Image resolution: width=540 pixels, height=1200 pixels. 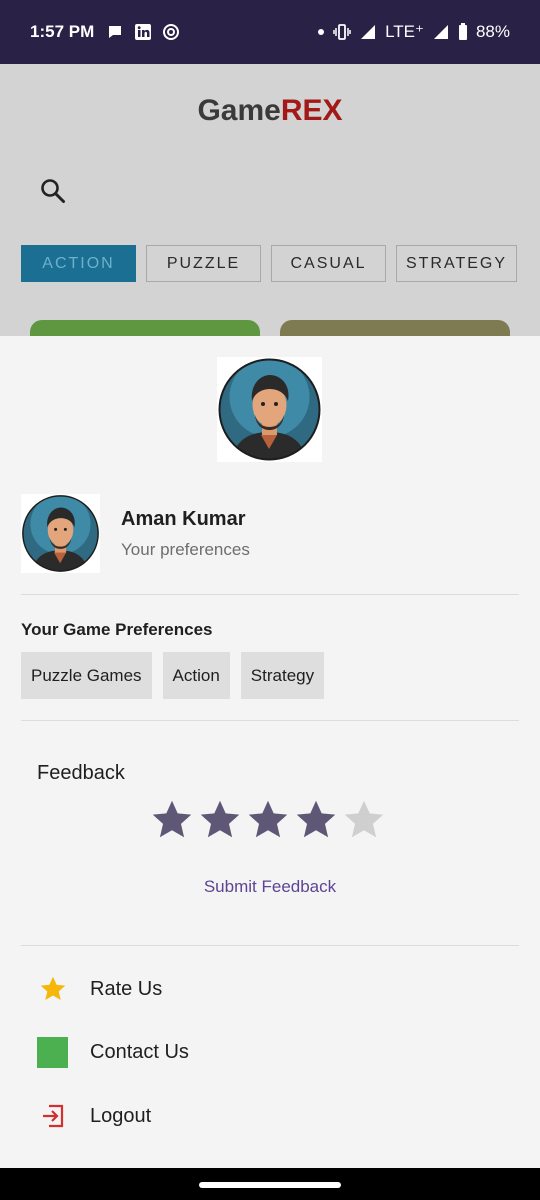 What do you see at coordinates (121, 1115) in the screenshot?
I see `menu-item-label: Logout` at bounding box center [121, 1115].